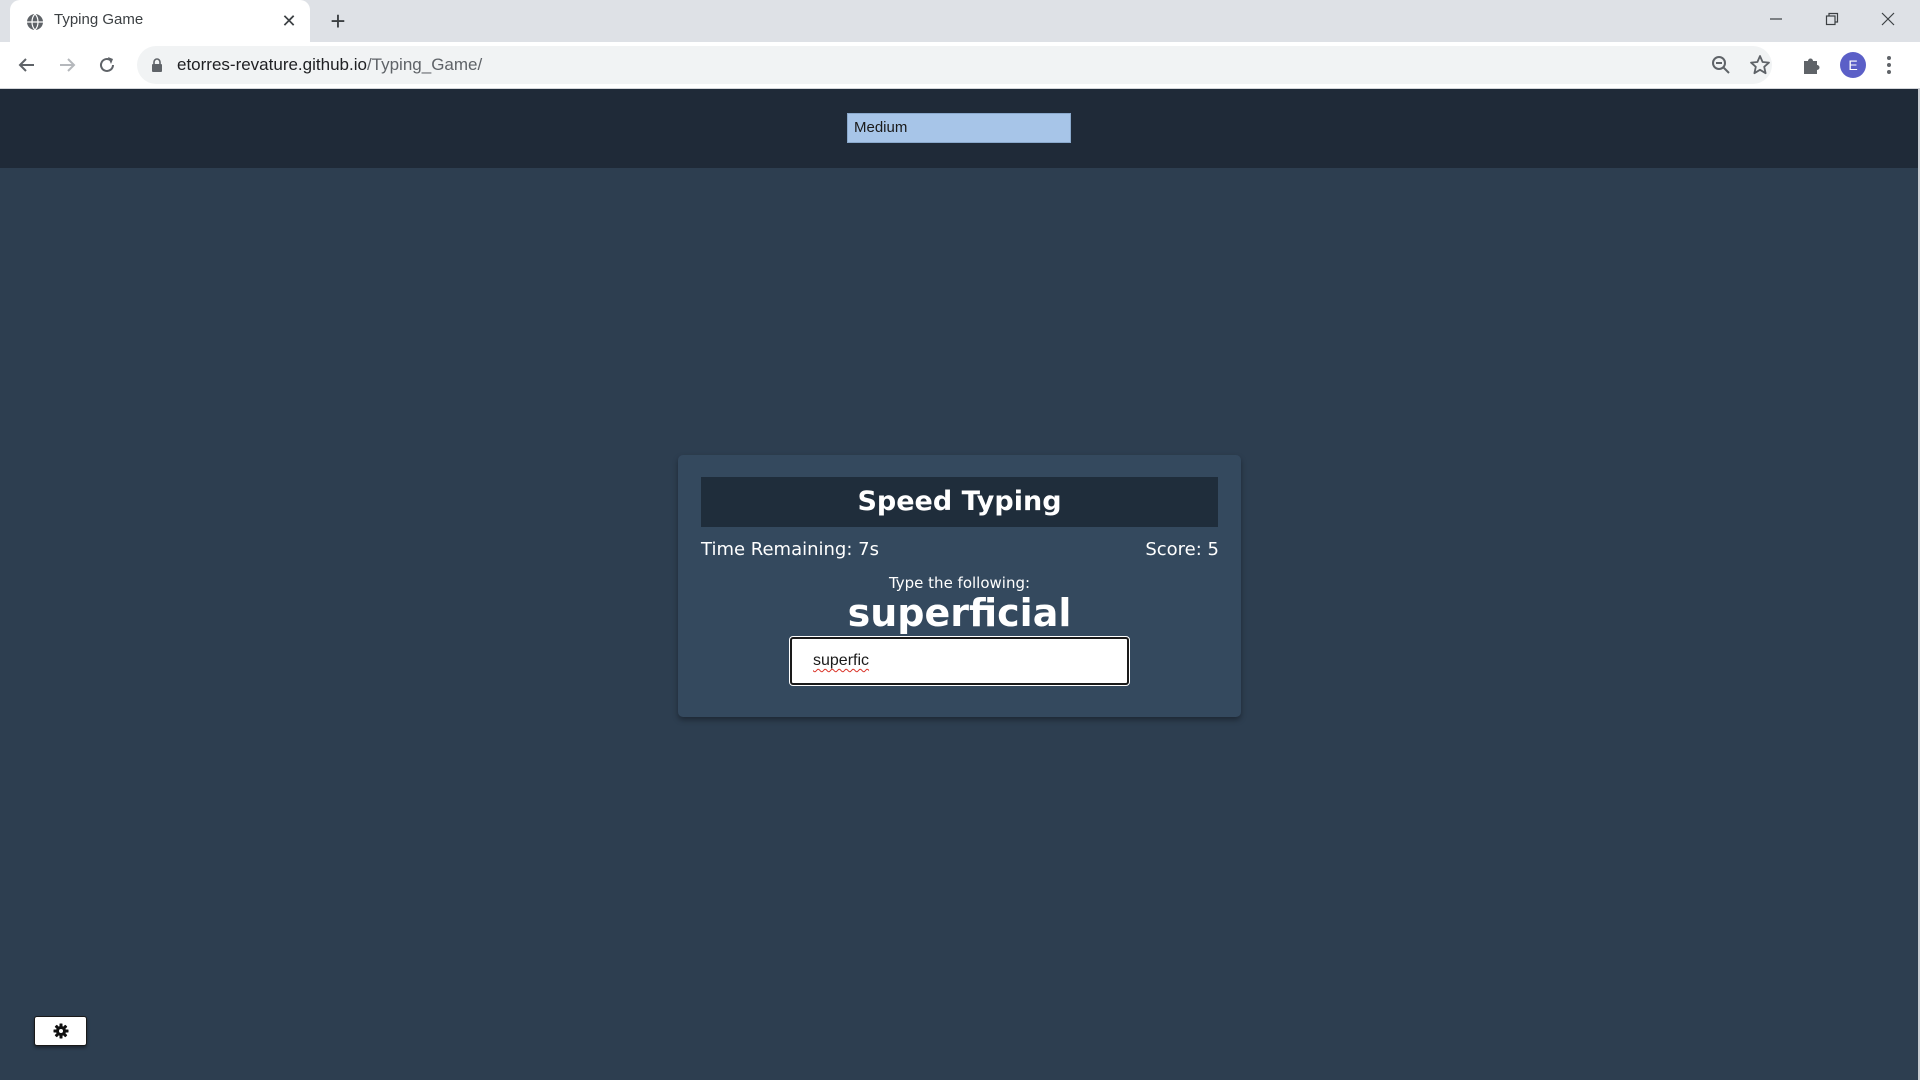  I want to click on globe-icon, so click(35, 22).